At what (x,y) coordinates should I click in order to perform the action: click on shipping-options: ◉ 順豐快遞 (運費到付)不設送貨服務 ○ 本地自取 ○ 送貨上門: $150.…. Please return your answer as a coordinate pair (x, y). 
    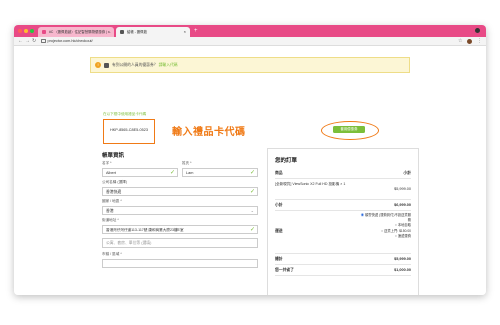
    Looking at the image, I should click on (385, 226).